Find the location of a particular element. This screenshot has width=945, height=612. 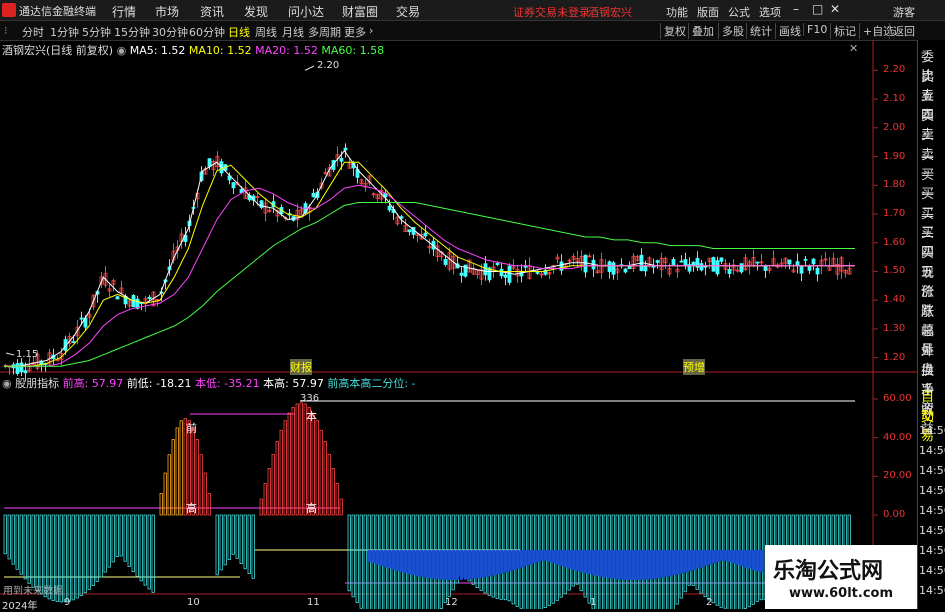

high-pointer is located at coordinates (309, 68).